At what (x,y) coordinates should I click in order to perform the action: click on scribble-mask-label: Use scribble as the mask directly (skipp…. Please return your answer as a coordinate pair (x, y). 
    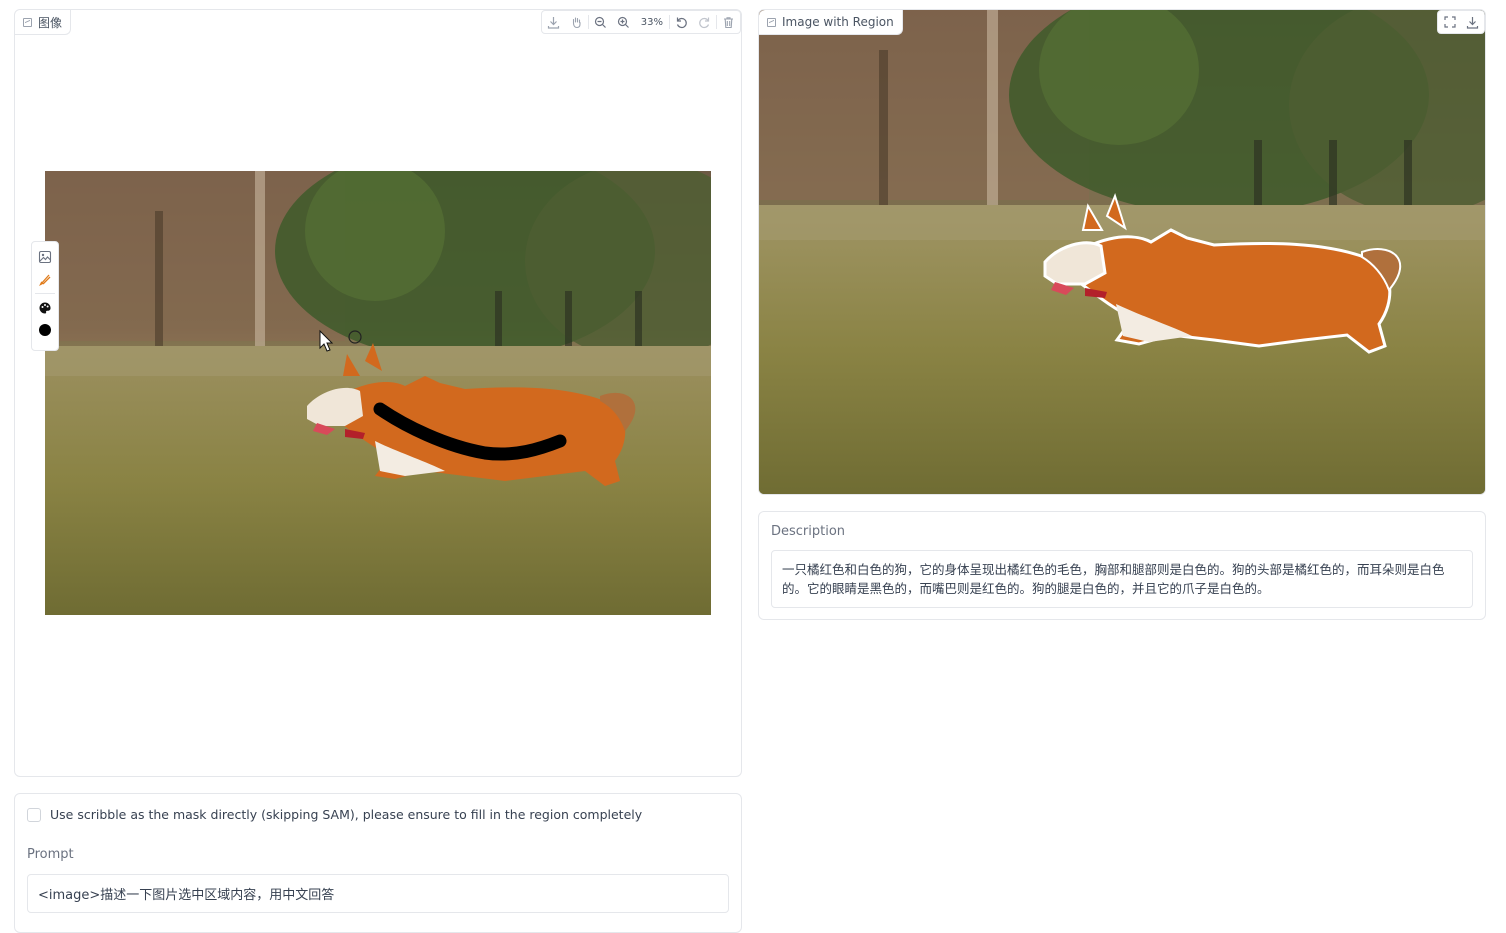
    Looking at the image, I should click on (346, 814).